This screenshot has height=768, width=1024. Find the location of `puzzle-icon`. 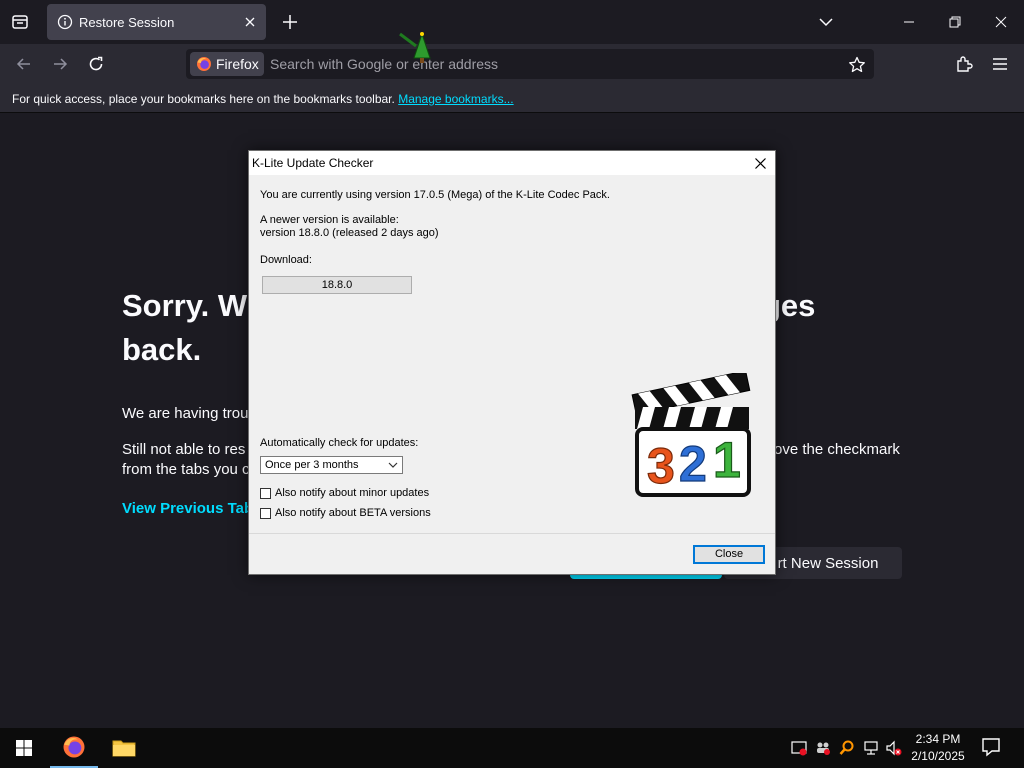

puzzle-icon is located at coordinates (965, 64).